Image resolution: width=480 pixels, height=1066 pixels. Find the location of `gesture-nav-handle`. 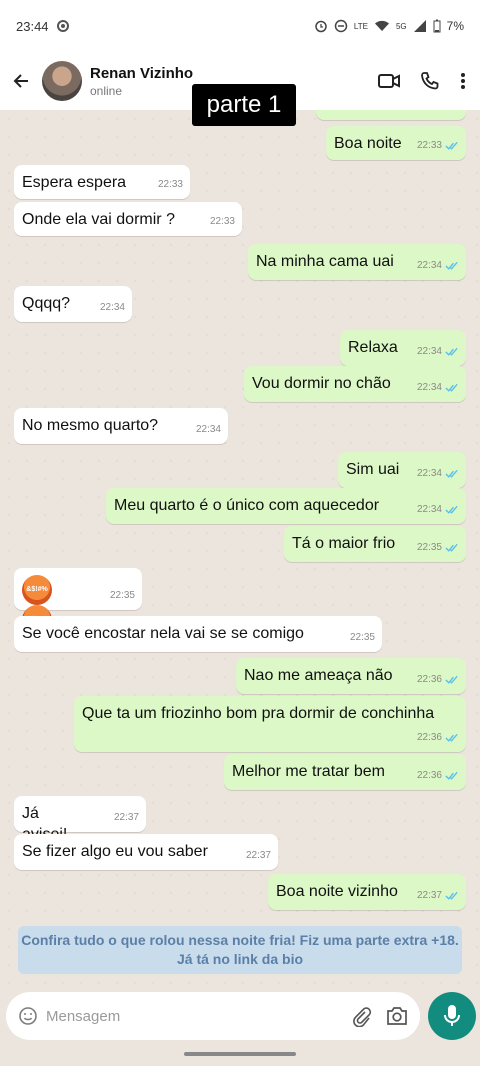

gesture-nav-handle is located at coordinates (240, 1054).